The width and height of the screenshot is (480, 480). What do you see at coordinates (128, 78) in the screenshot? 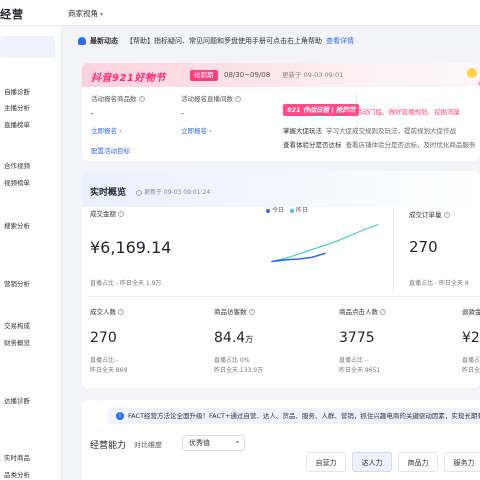
I see `campaign-title: 抖音921好物节` at bounding box center [128, 78].